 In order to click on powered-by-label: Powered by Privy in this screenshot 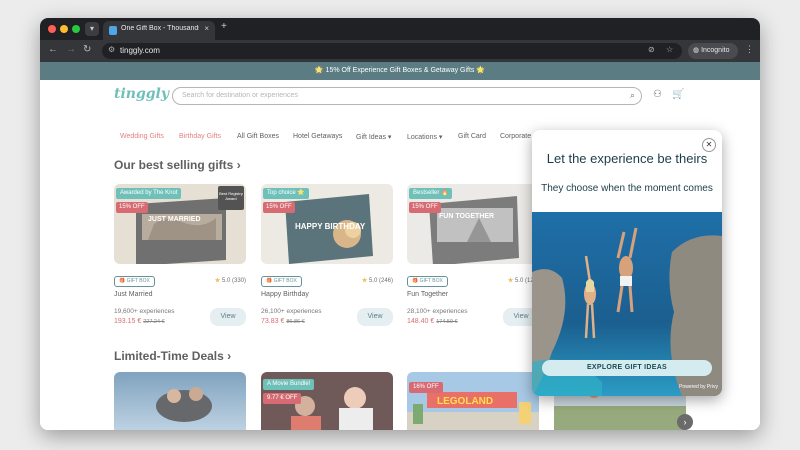, I will do `click(698, 387)`.